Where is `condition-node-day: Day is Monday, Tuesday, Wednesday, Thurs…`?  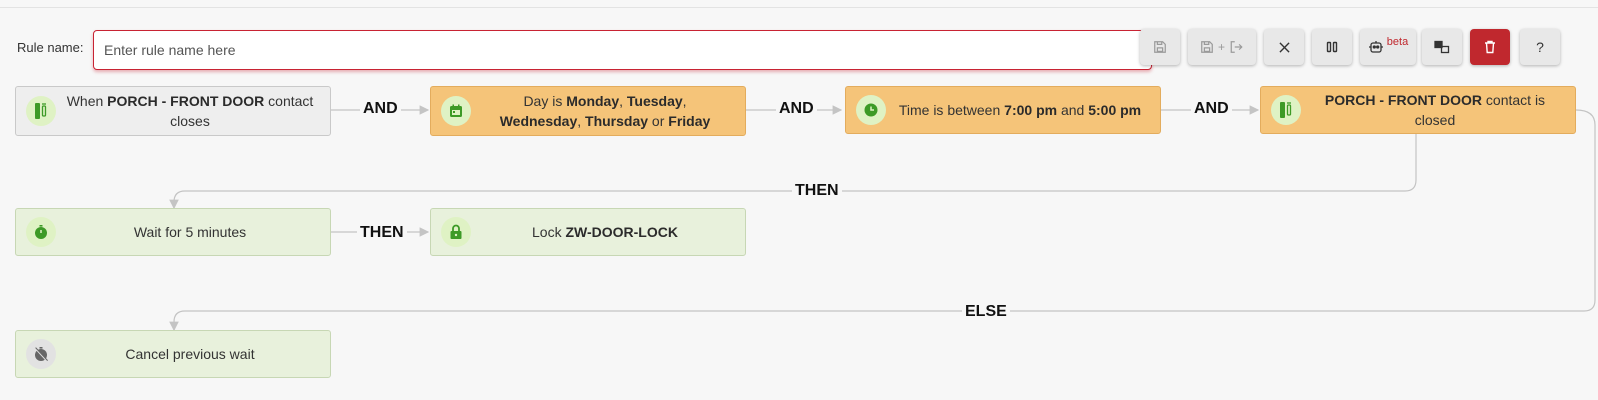 condition-node-day: Day is Monday, Tuesday, Wednesday, Thurs… is located at coordinates (588, 111).